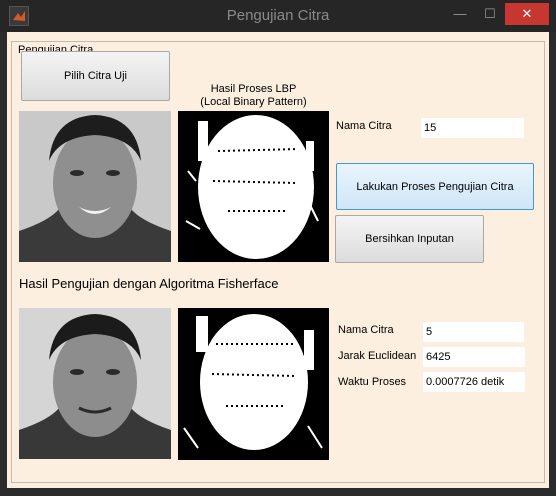 The width and height of the screenshot is (556, 496). What do you see at coordinates (366, 330) in the screenshot?
I see `result-nama-label: Nama Citra` at bounding box center [366, 330].